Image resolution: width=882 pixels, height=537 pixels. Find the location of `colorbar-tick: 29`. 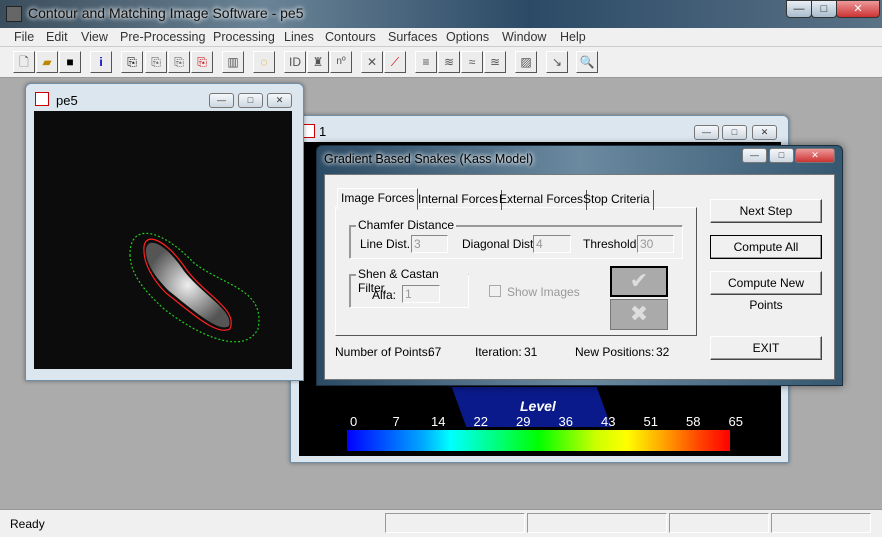

colorbar-tick: 29 is located at coordinates (523, 421).